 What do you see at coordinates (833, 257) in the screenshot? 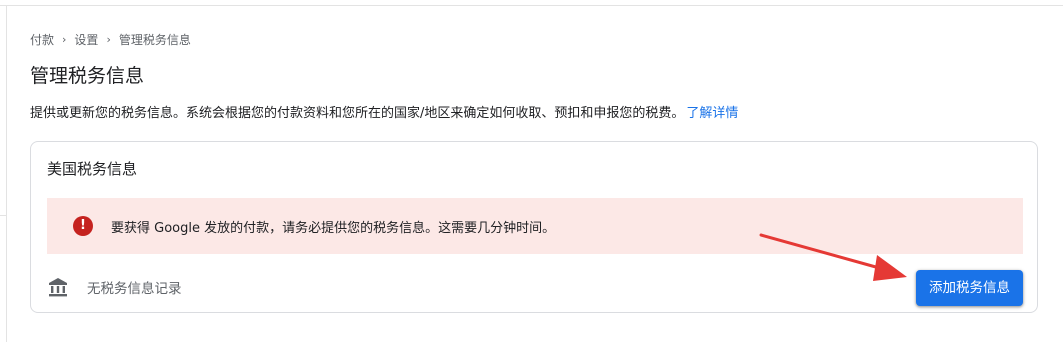
I see `red-arrow-icon` at bounding box center [833, 257].